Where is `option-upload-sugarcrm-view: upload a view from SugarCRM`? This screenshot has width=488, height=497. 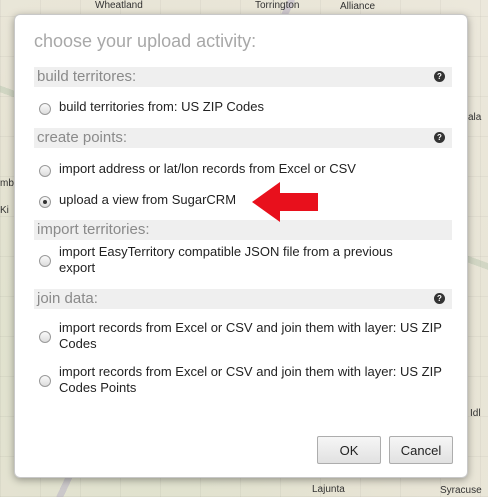 option-upload-sugarcrm-view: upload a view from SugarCRM is located at coordinates (244, 201).